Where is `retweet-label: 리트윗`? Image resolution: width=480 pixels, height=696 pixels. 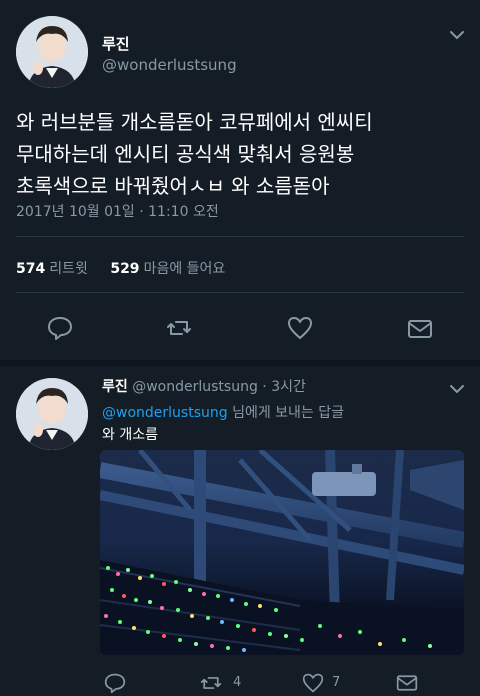 retweet-label: 리트윗 is located at coordinates (68, 269).